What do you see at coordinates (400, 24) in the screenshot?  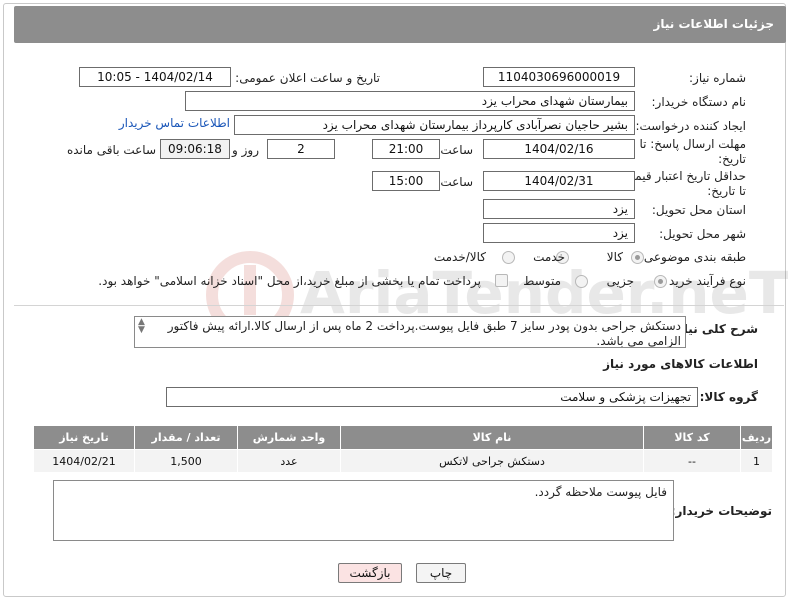 I see `panel-header: جزئیات اطلاعات نیاز` at bounding box center [400, 24].